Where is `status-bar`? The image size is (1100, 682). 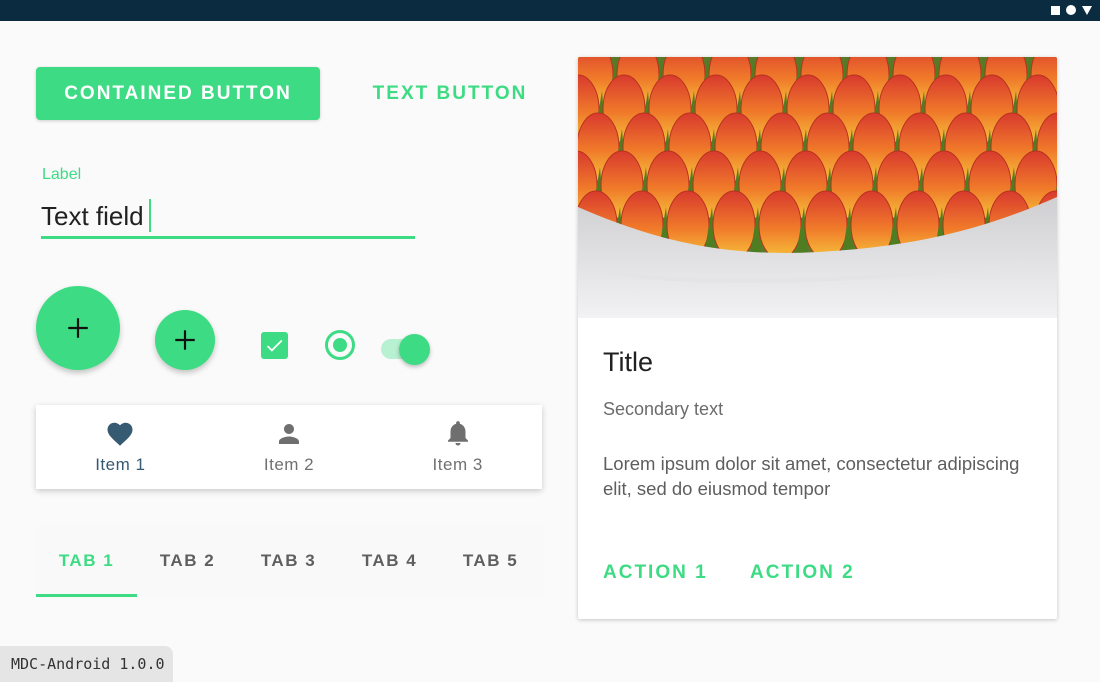
status-bar is located at coordinates (550, 10).